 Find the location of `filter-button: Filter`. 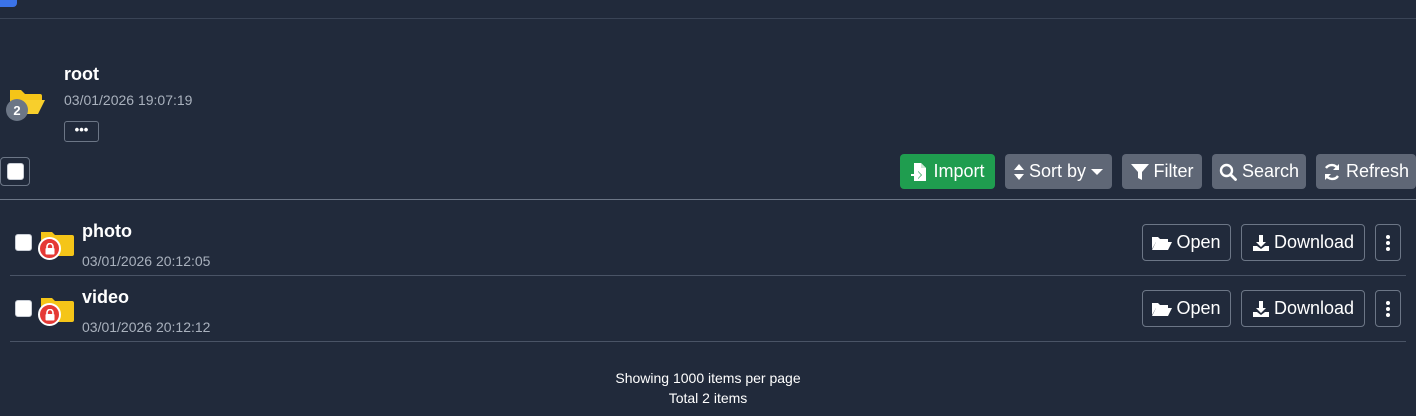

filter-button: Filter is located at coordinates (1162, 171).